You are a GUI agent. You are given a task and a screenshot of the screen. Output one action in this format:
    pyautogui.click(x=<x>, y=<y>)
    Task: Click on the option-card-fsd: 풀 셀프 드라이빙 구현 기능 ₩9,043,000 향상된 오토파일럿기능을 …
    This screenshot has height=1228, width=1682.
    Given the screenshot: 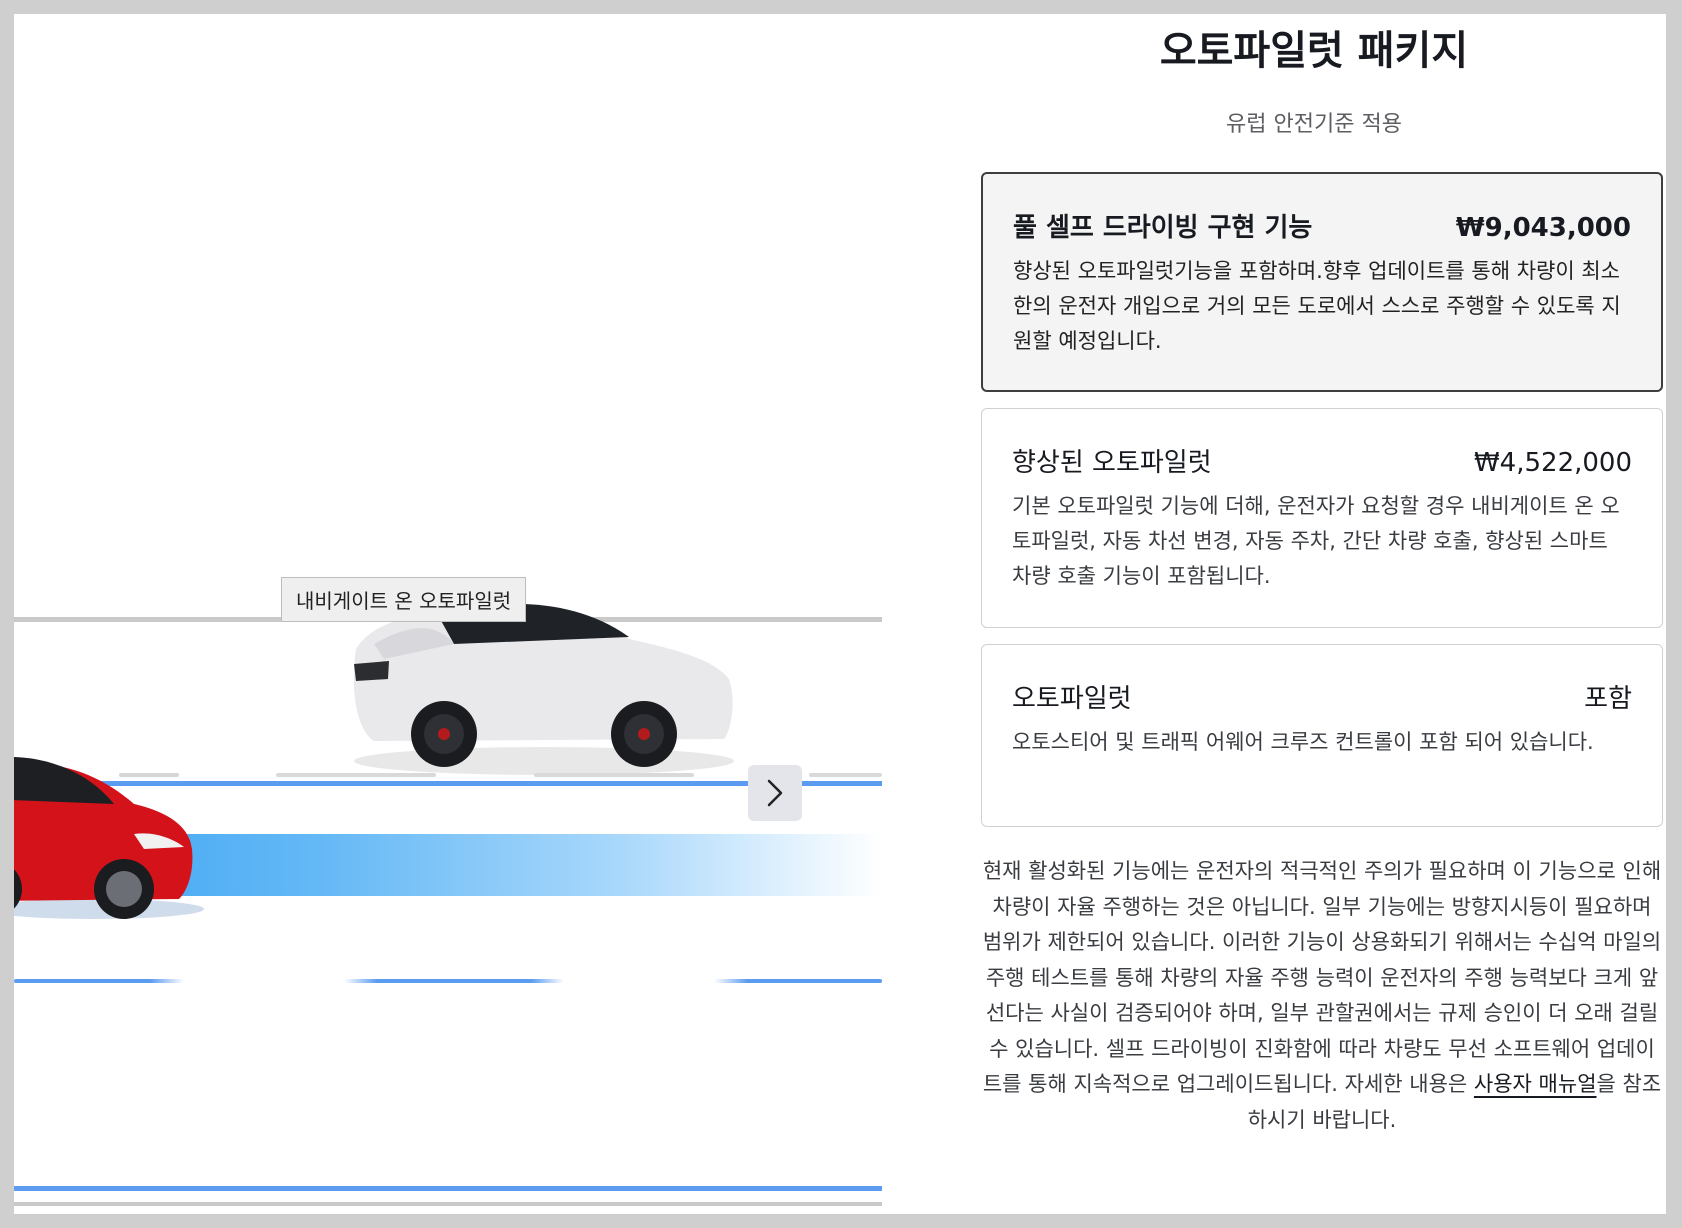 What is the action you would take?
    pyautogui.click(x=1322, y=282)
    